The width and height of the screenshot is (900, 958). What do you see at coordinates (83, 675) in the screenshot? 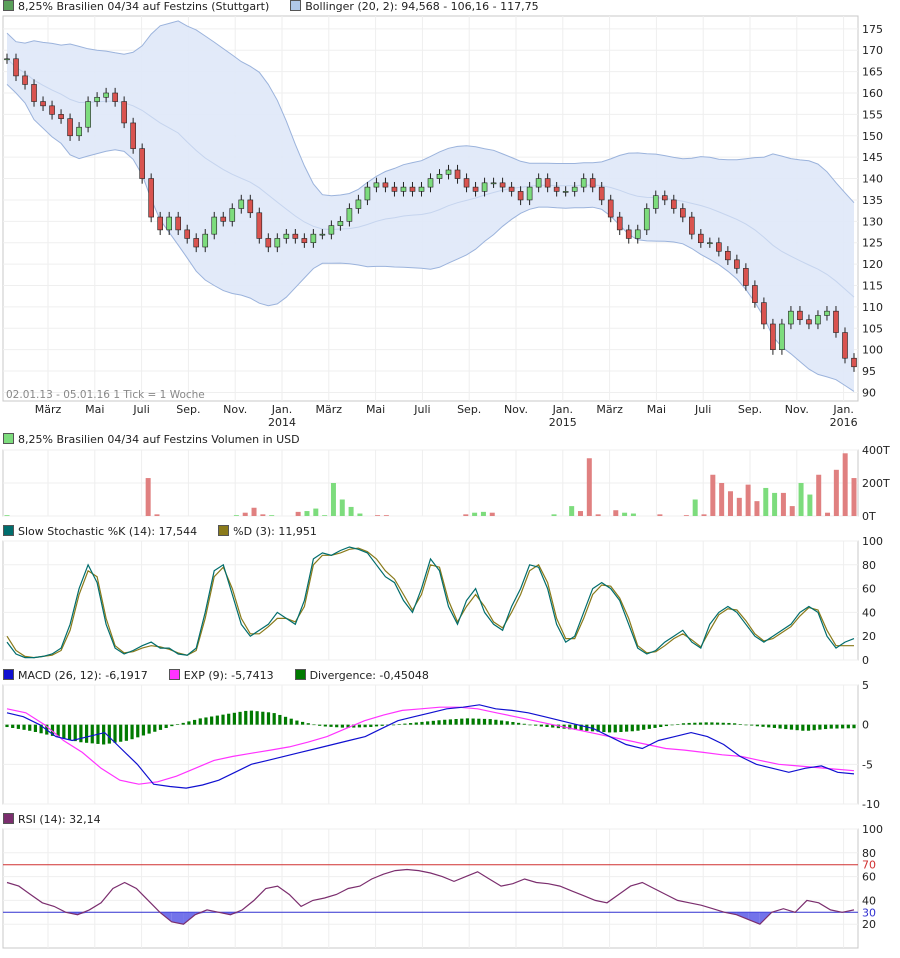
I see `macd-legend-label: MACD (26, 12): -6,1917` at bounding box center [83, 675].